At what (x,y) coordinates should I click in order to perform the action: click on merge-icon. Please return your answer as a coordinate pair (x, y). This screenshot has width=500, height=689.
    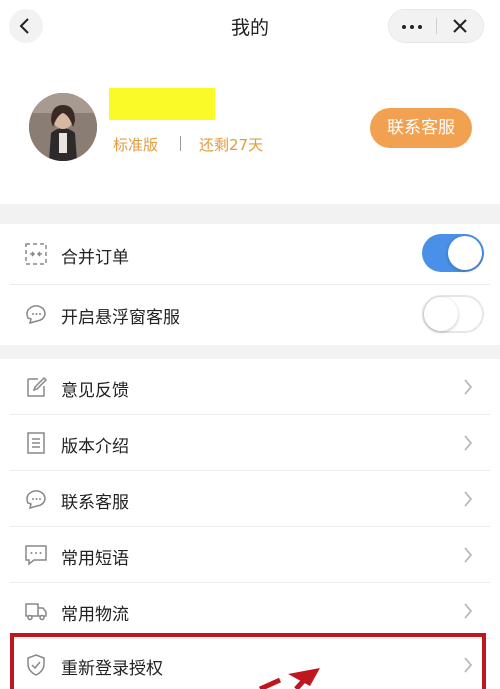
    Looking at the image, I should click on (36, 254).